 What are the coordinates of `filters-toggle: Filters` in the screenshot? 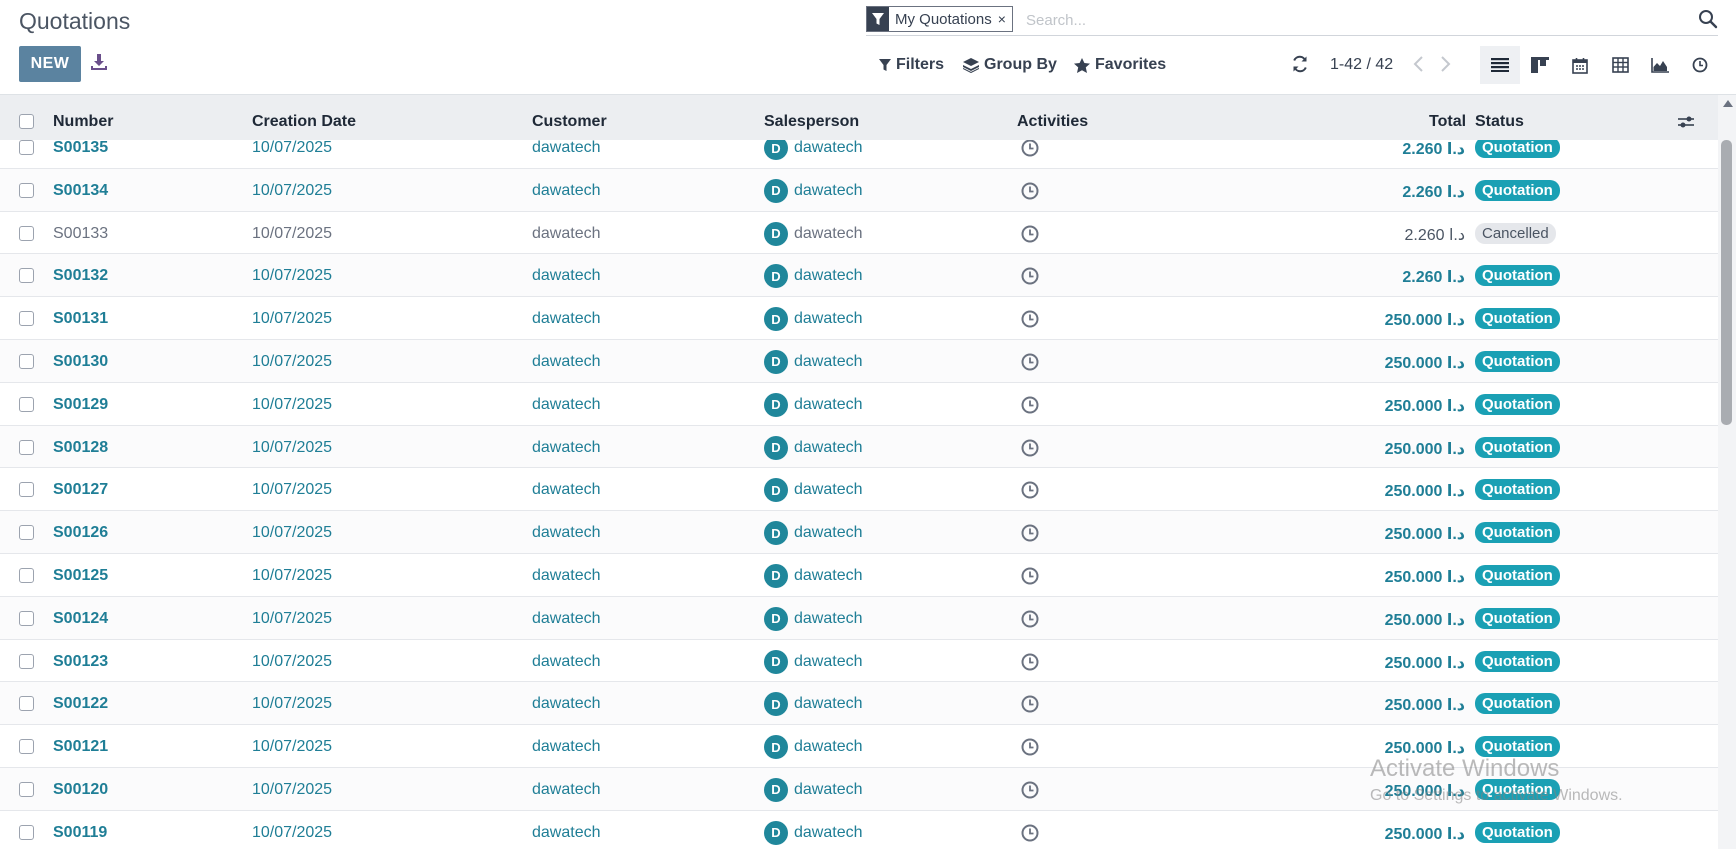 It's located at (911, 65).